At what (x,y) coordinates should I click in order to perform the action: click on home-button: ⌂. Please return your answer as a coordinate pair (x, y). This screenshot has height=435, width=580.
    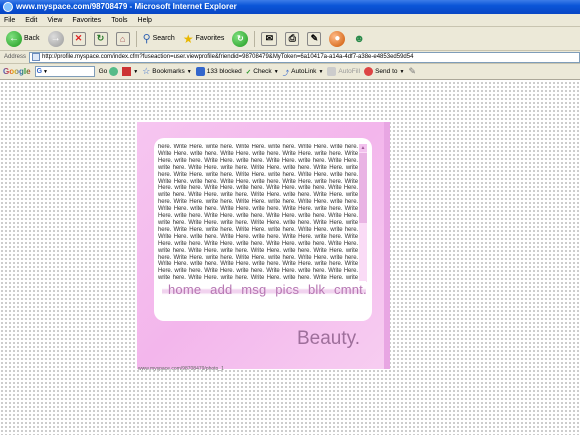
    Looking at the image, I should click on (123, 39).